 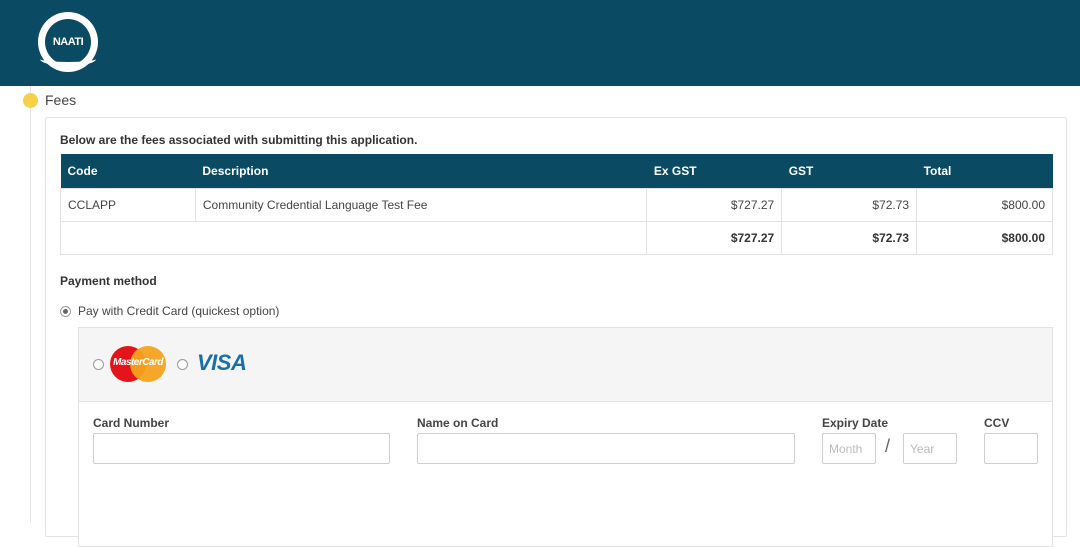 I want to click on total-amount: $800.00, so click(x=984, y=237).